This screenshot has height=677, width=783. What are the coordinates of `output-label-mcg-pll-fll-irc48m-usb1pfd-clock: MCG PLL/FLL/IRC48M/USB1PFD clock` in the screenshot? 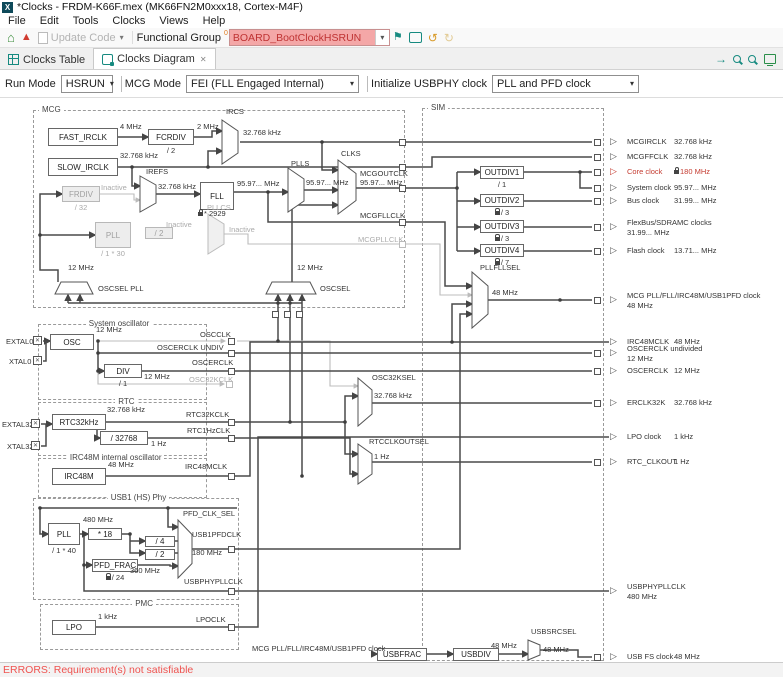 It's located at (693, 295).